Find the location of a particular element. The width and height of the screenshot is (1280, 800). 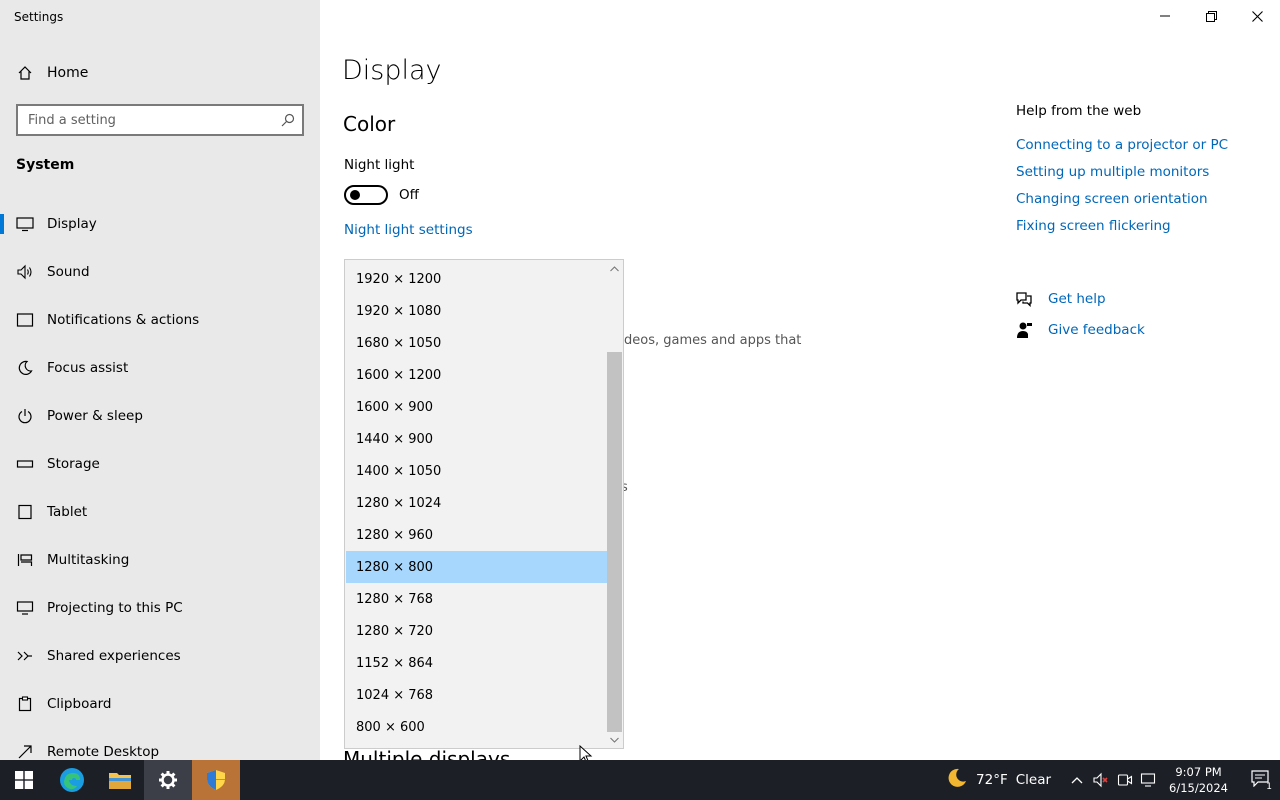

night-light-settings-link: Night light settings is located at coordinates (408, 230).